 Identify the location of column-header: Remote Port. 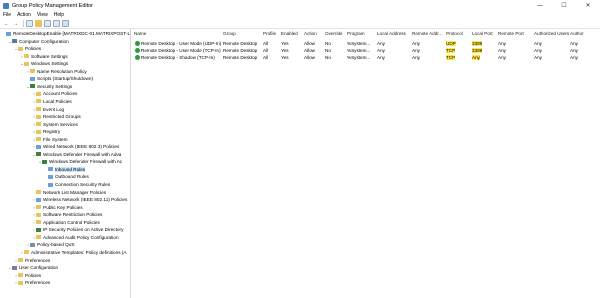
(511, 35).